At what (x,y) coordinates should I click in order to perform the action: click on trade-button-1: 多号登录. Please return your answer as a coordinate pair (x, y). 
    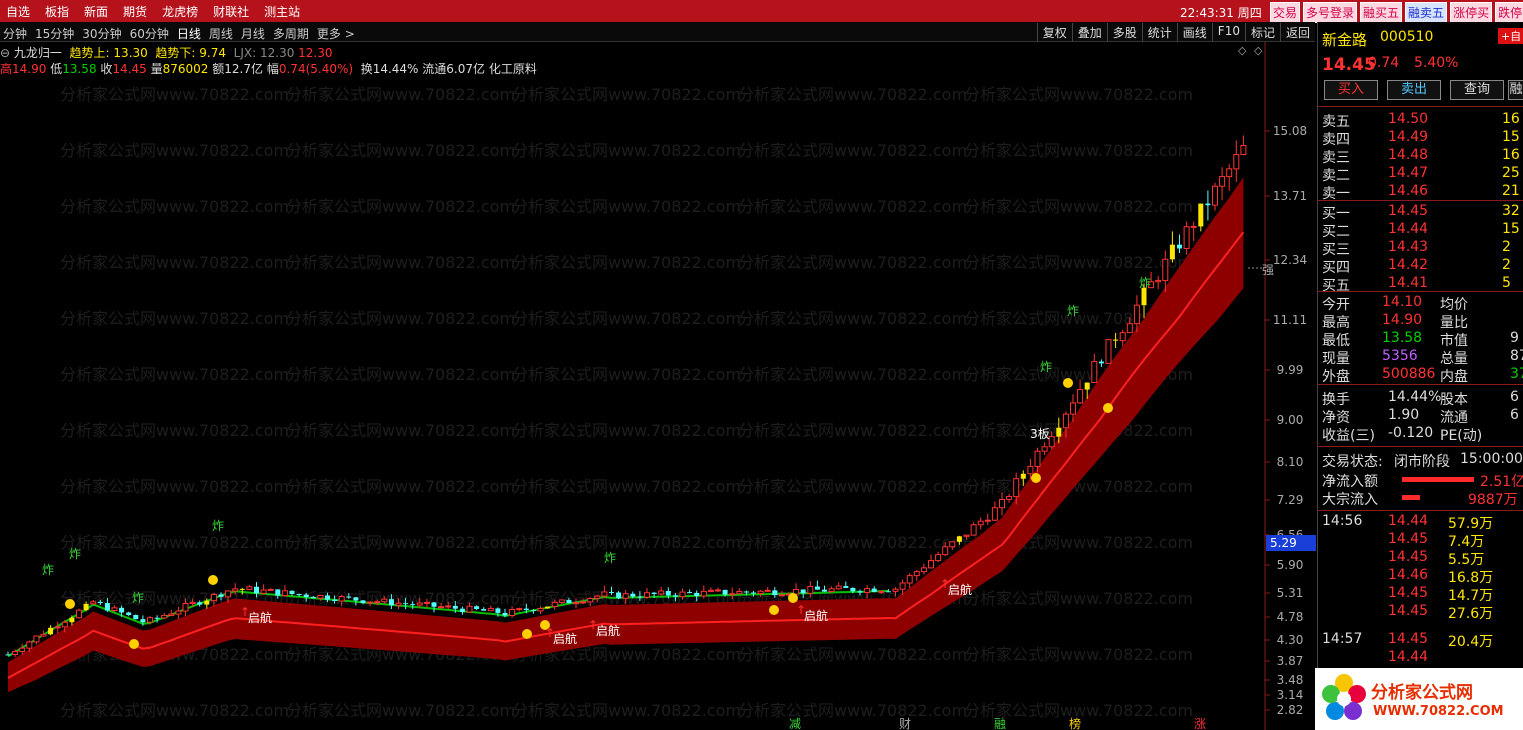
    Looking at the image, I should click on (1330, 12).